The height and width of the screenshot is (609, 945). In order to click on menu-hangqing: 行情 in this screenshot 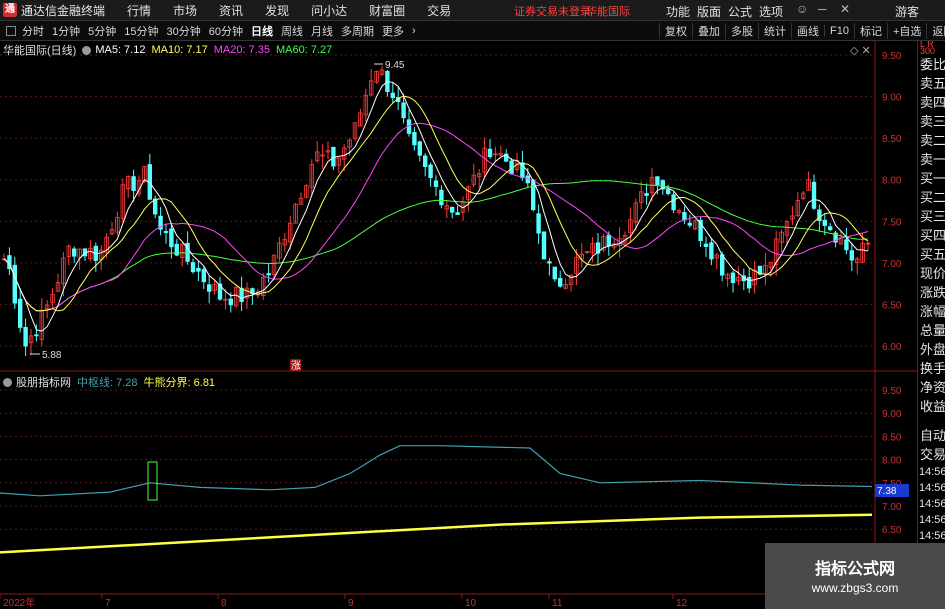, I will do `click(139, 10)`.